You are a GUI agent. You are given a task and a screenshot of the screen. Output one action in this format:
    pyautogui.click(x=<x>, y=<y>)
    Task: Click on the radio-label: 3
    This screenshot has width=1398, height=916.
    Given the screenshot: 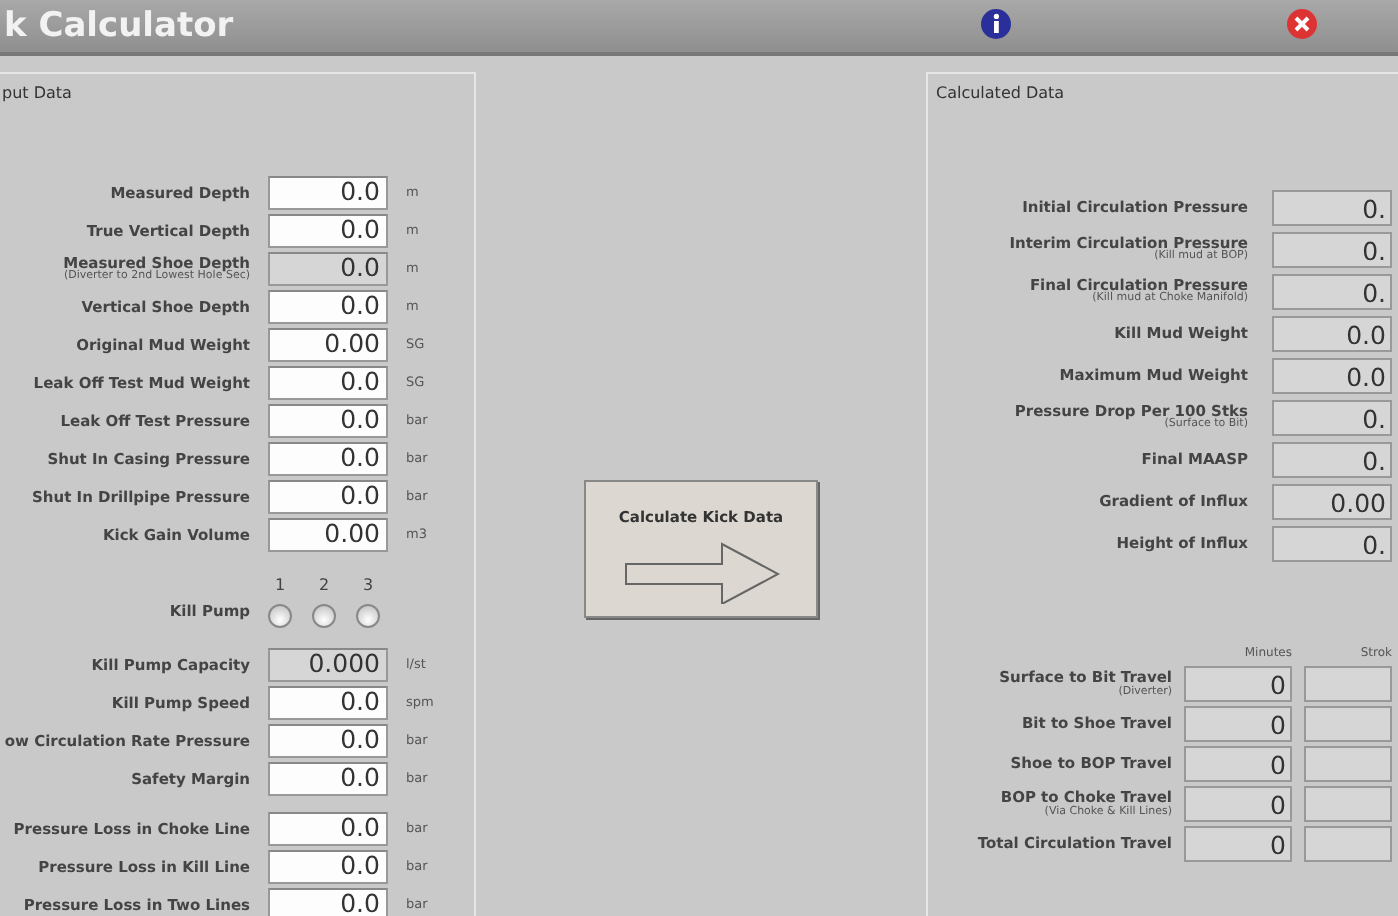 What is the action you would take?
    pyautogui.click(x=368, y=585)
    